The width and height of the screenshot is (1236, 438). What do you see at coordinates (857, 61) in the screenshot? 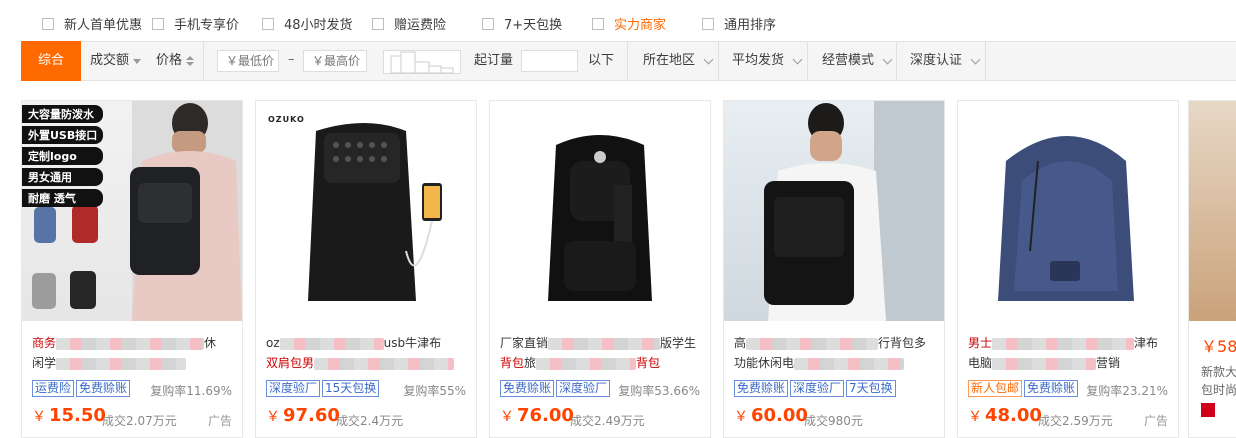
I see `business-mode-dropdown: 经营模式` at bounding box center [857, 61].